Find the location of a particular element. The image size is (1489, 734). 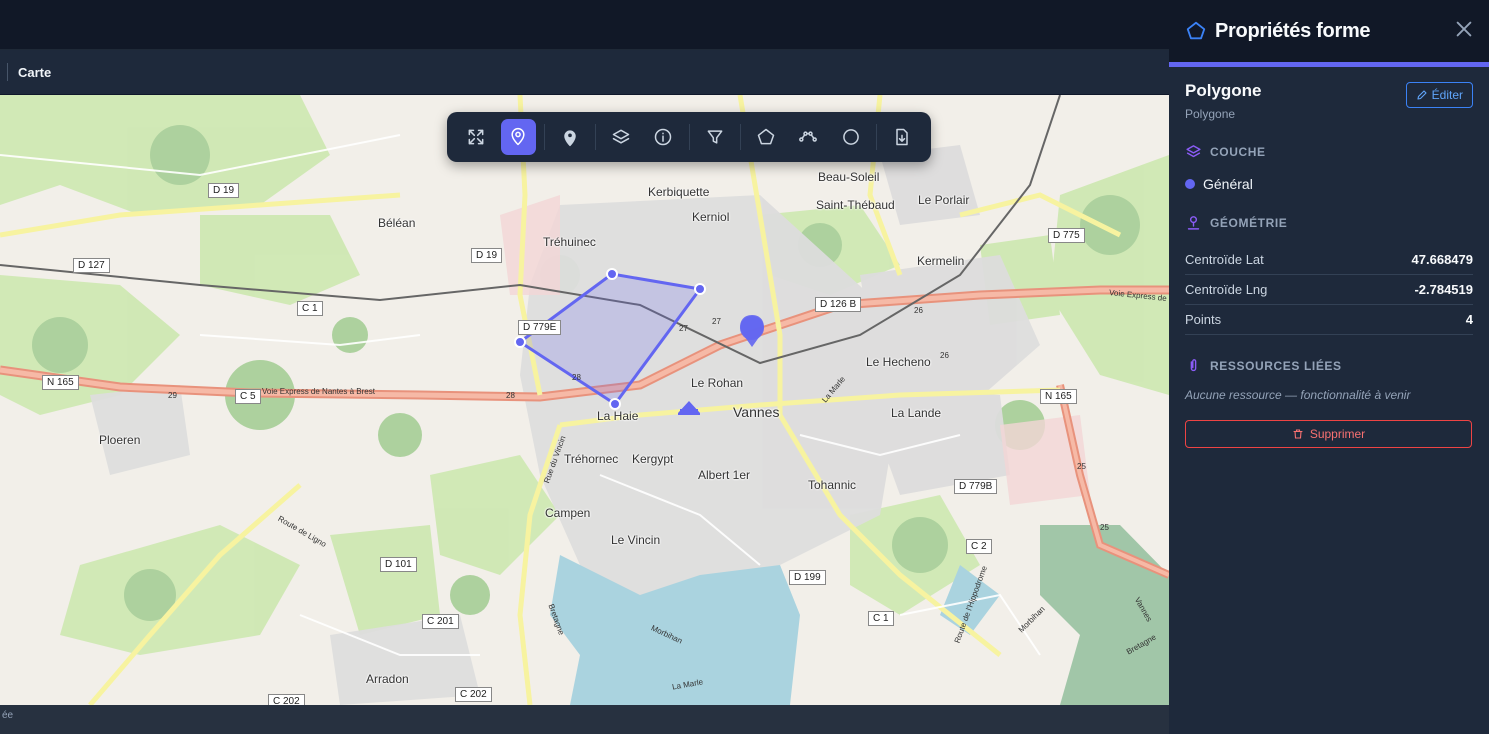

shape-name: Polygone is located at coordinates (1223, 90).